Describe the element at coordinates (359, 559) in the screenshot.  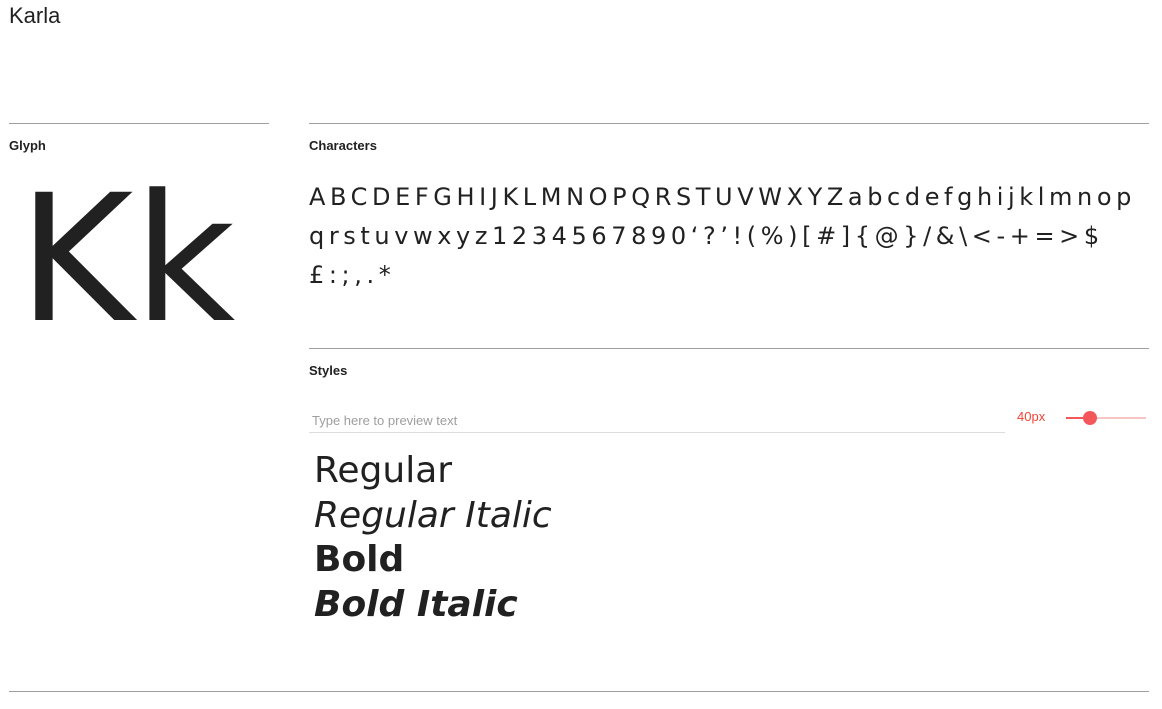
I see `style-sample-bold: Bold` at that location.